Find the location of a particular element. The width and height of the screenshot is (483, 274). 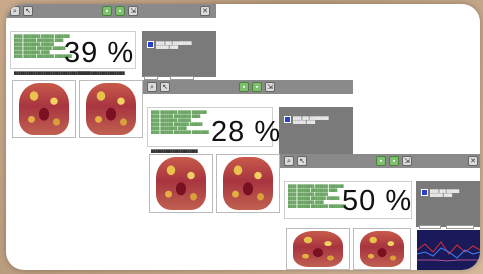

percent-label: 39 % is located at coordinates (99, 53).